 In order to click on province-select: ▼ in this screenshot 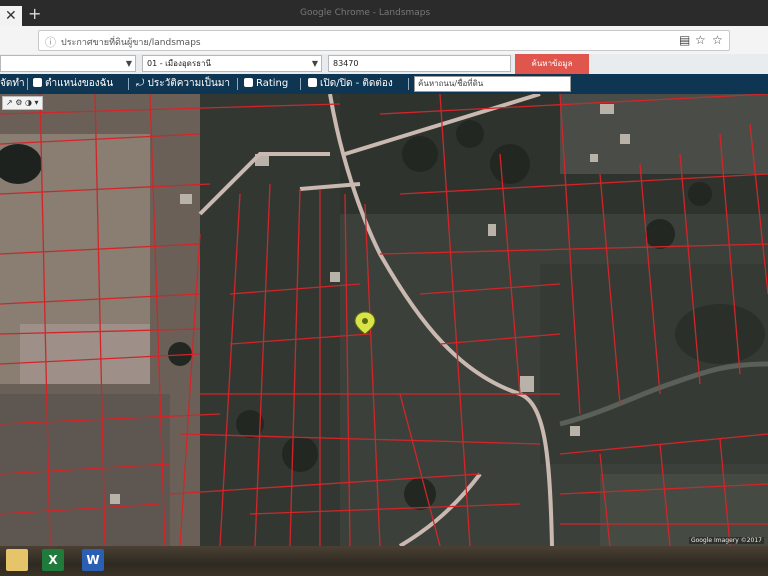, I will do `click(68, 63)`.